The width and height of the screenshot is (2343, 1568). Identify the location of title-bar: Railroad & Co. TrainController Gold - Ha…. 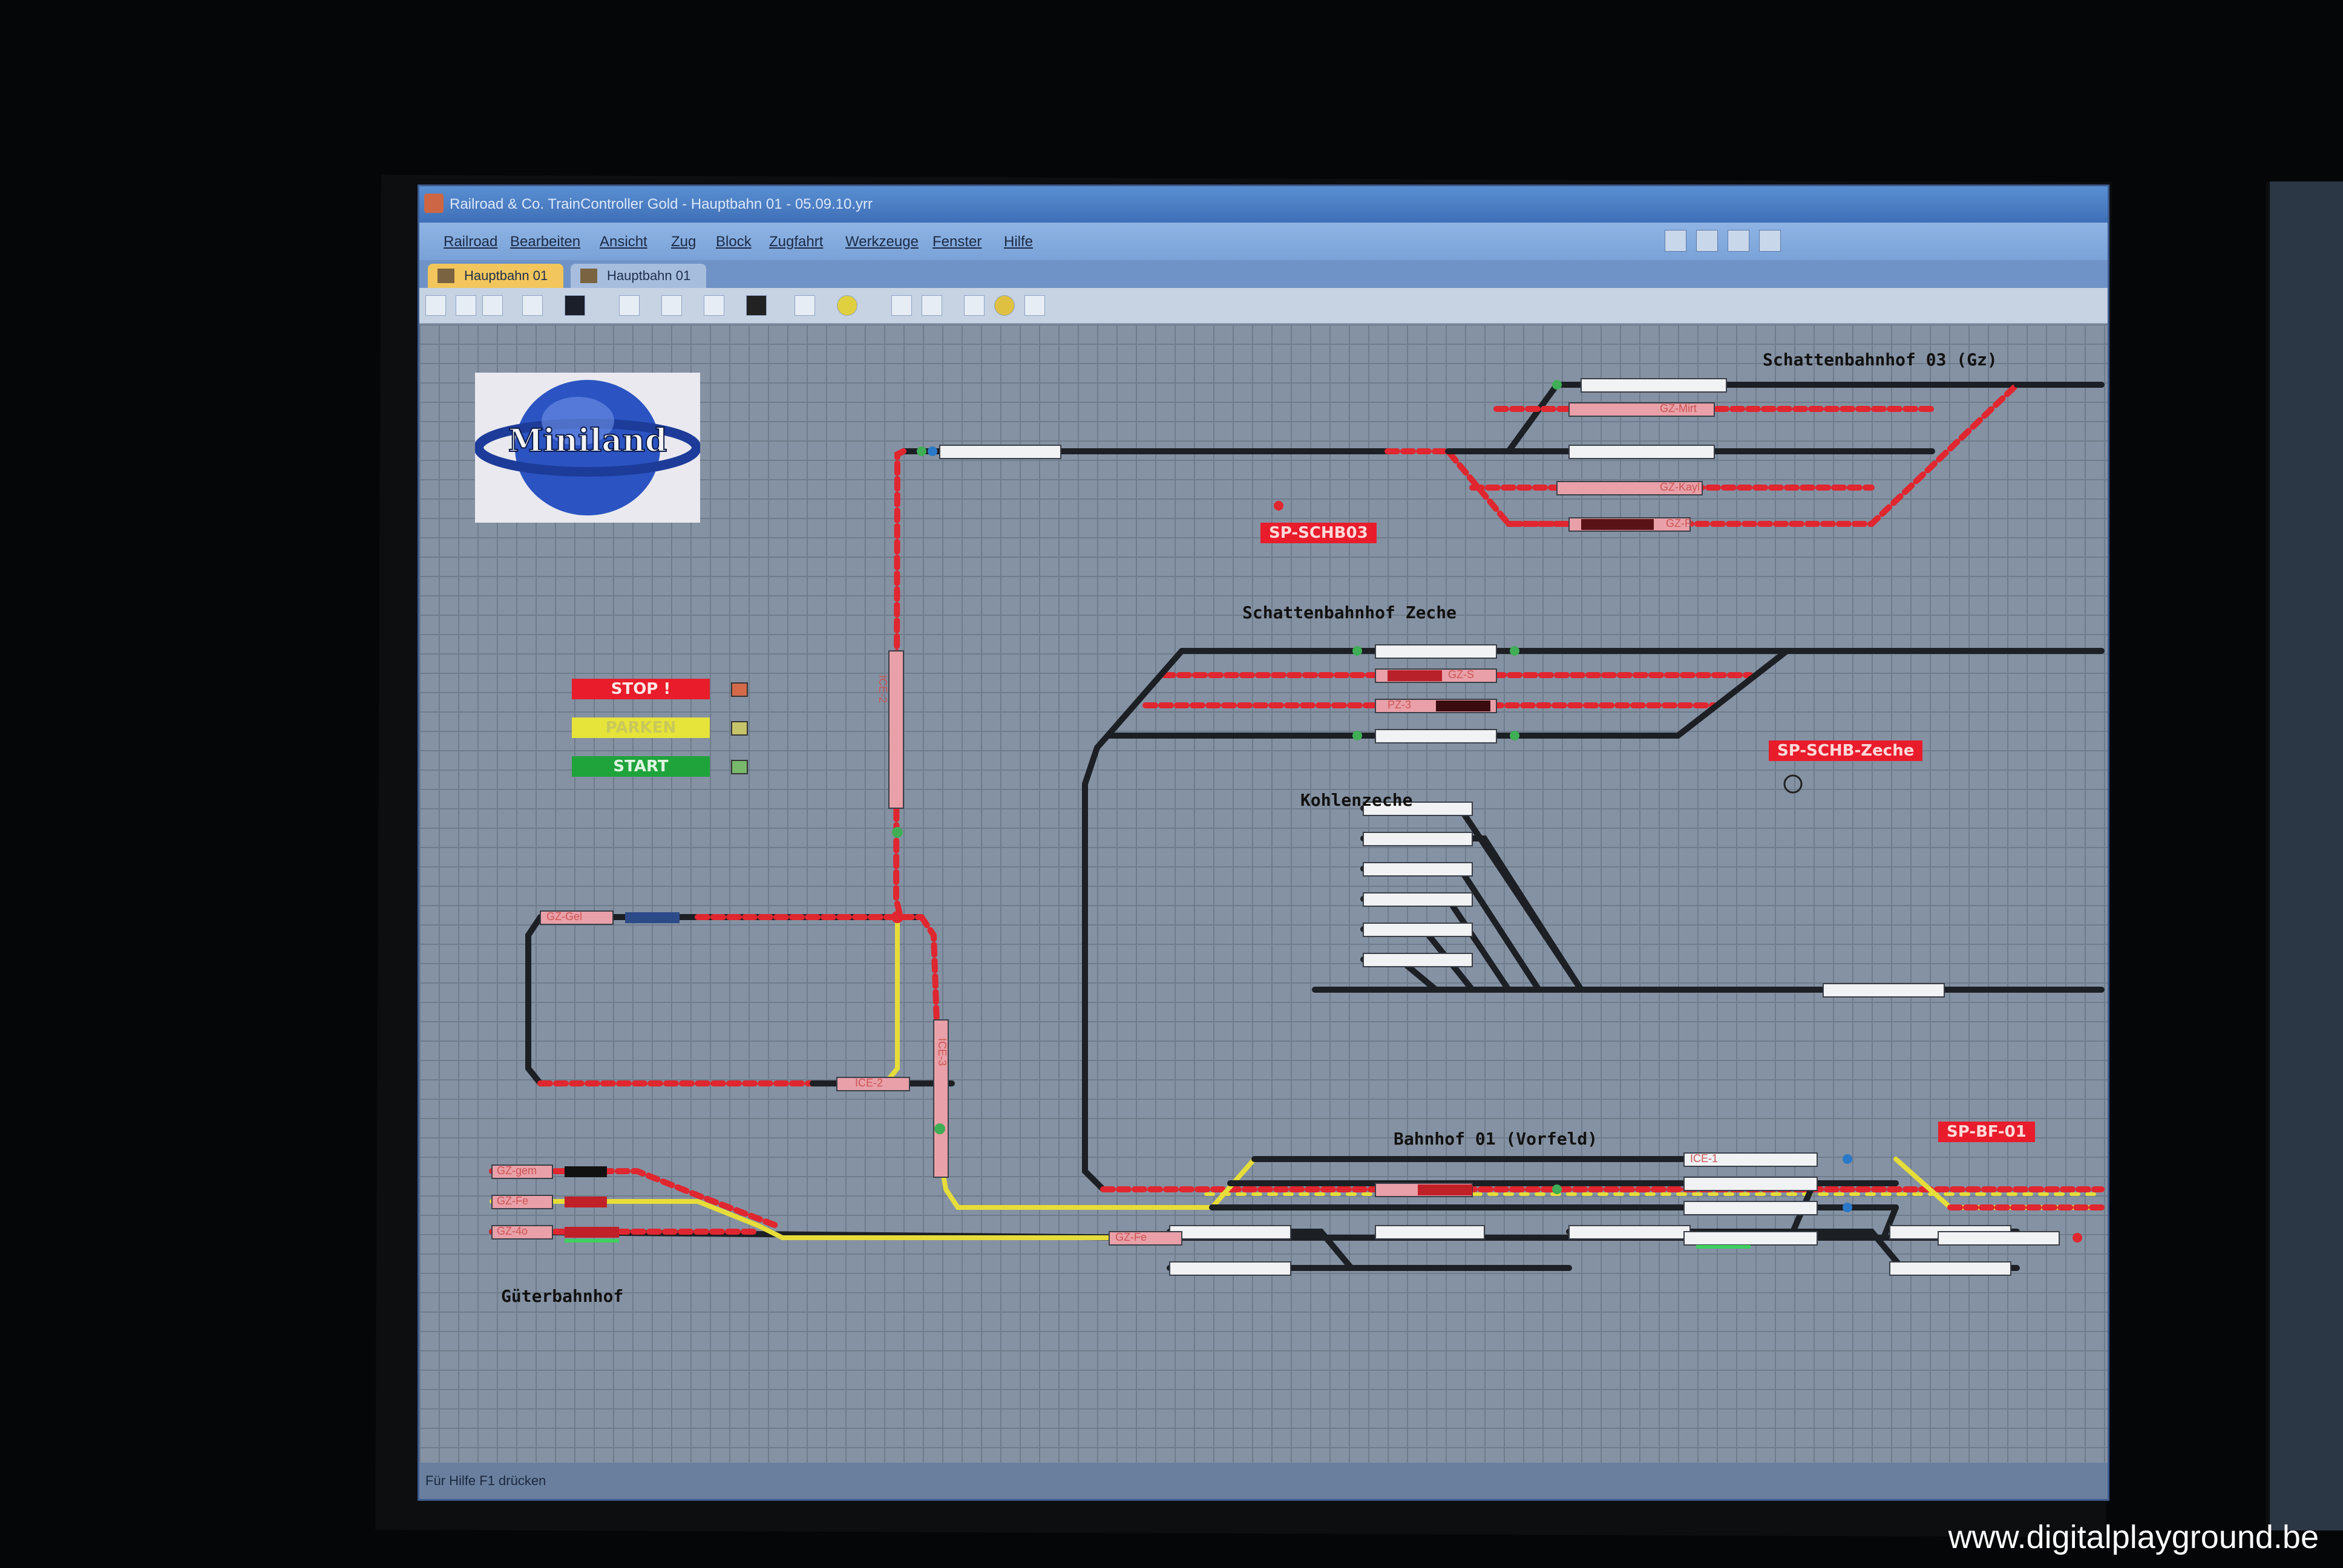
(1263, 204).